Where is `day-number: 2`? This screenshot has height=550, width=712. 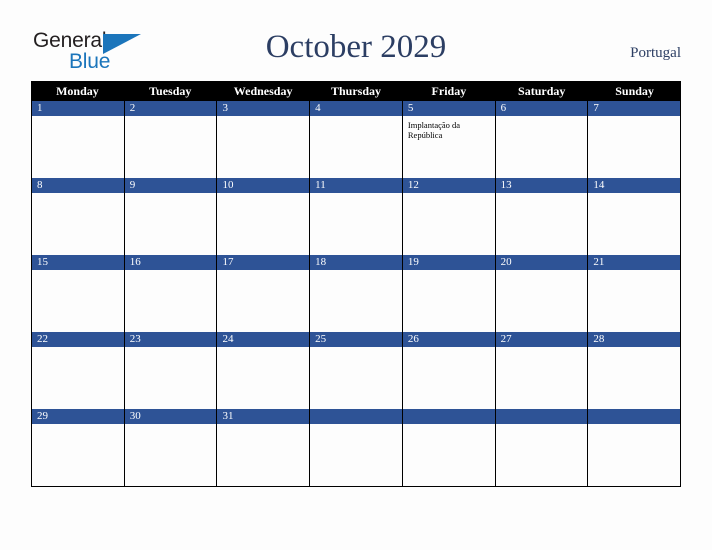 day-number: 2 is located at coordinates (170, 108).